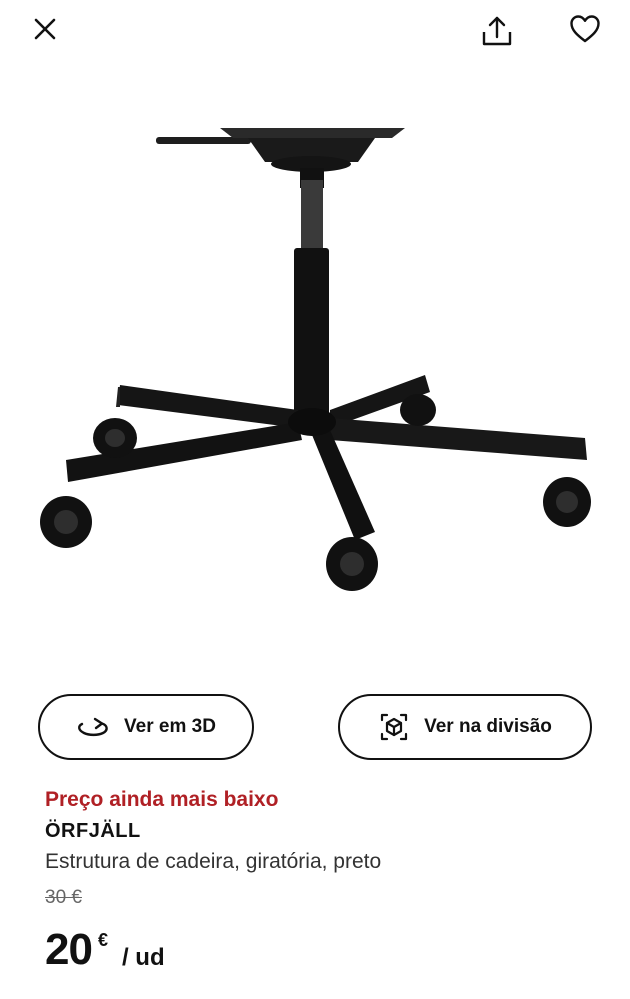 Image resolution: width=630 pixels, height=999 pixels. I want to click on promo-label: Preço ainda mais baixo, so click(162, 799).